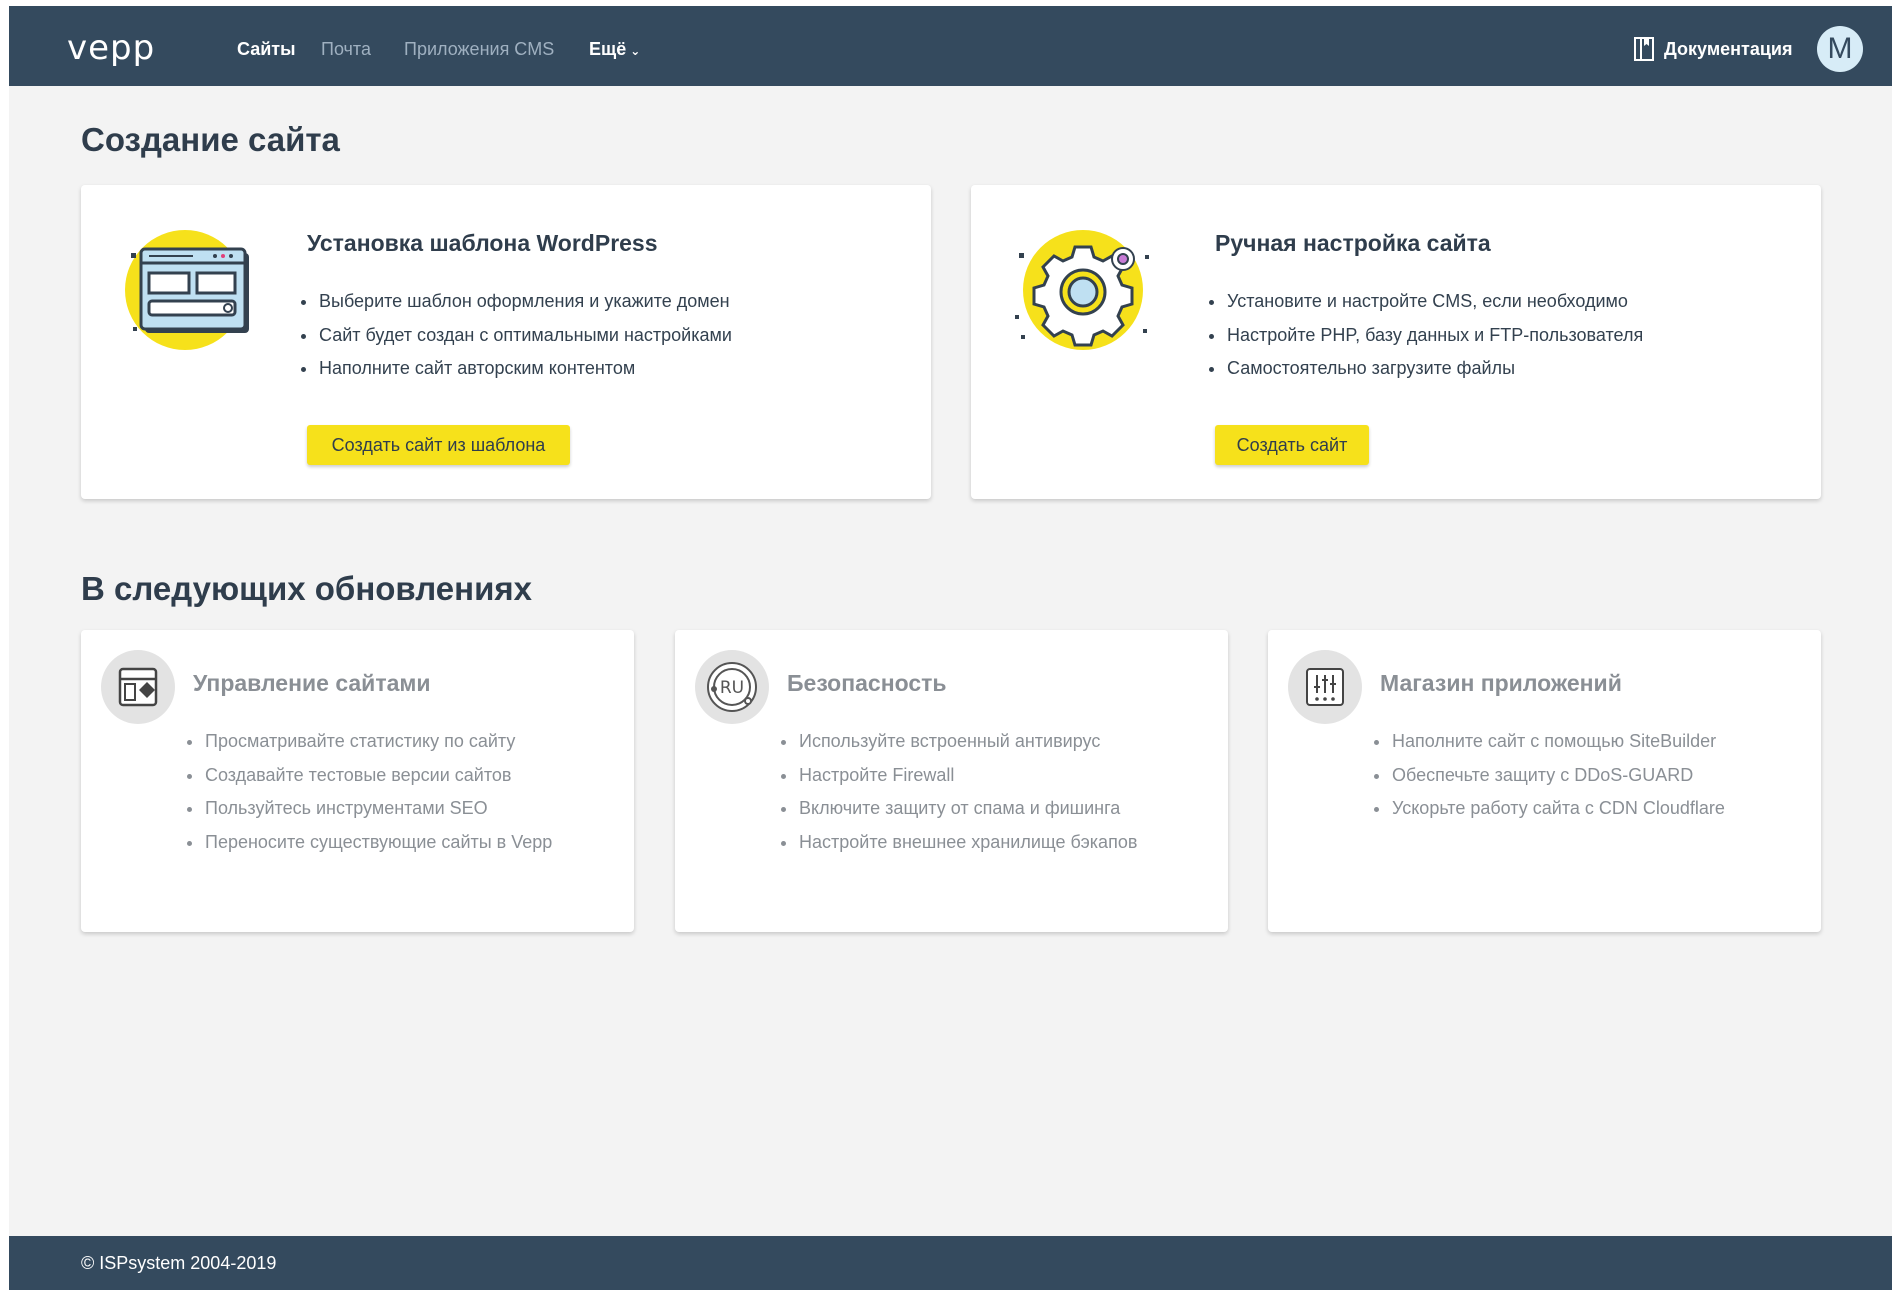  Describe the element at coordinates (608, 49) in the screenshot. I see `nav-more-label: Ещё` at that location.